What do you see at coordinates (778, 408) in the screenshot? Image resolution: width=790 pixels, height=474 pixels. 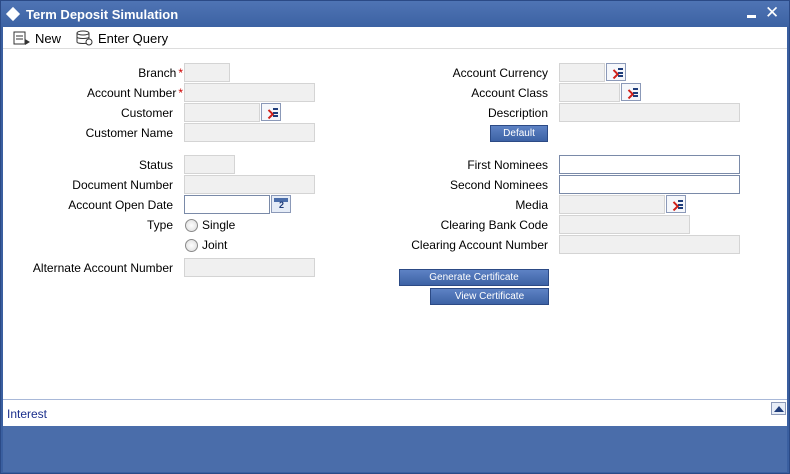 I see `collapse-up-icon` at bounding box center [778, 408].